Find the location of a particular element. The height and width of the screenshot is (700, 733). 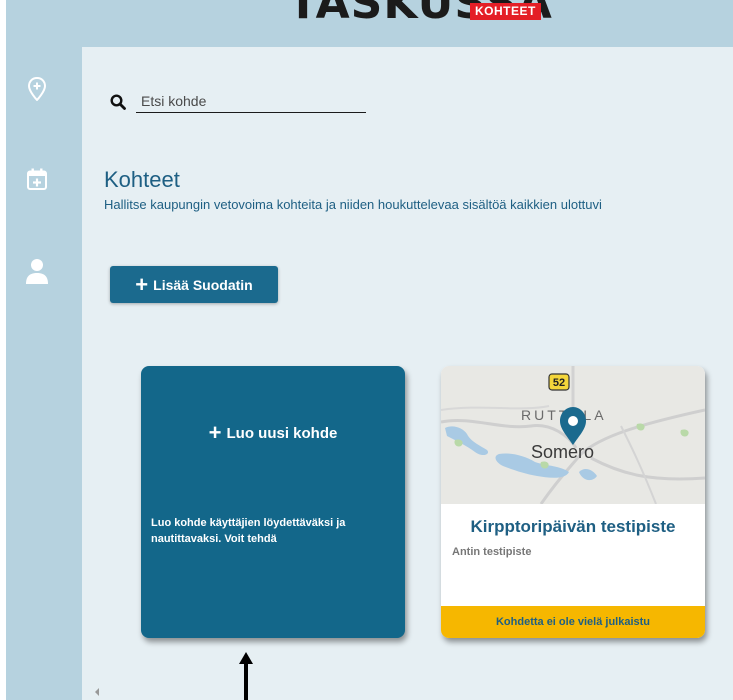

sidebar-item-places is located at coordinates (37, 89).